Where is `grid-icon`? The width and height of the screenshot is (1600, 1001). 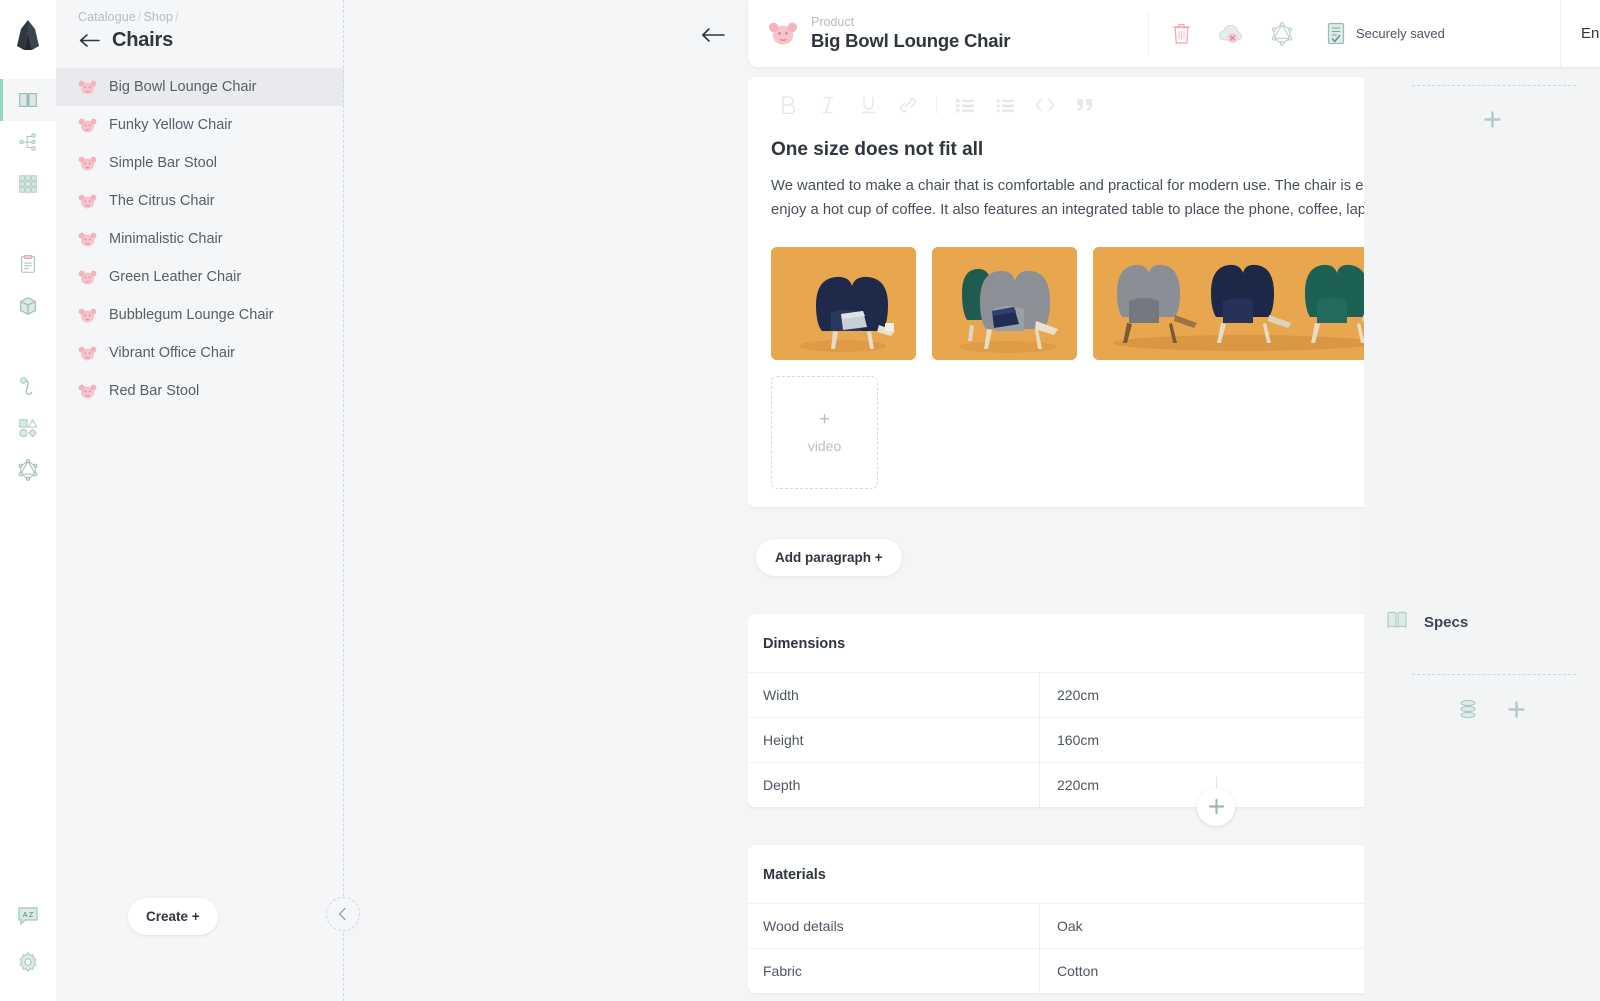
grid-icon is located at coordinates (28, 184).